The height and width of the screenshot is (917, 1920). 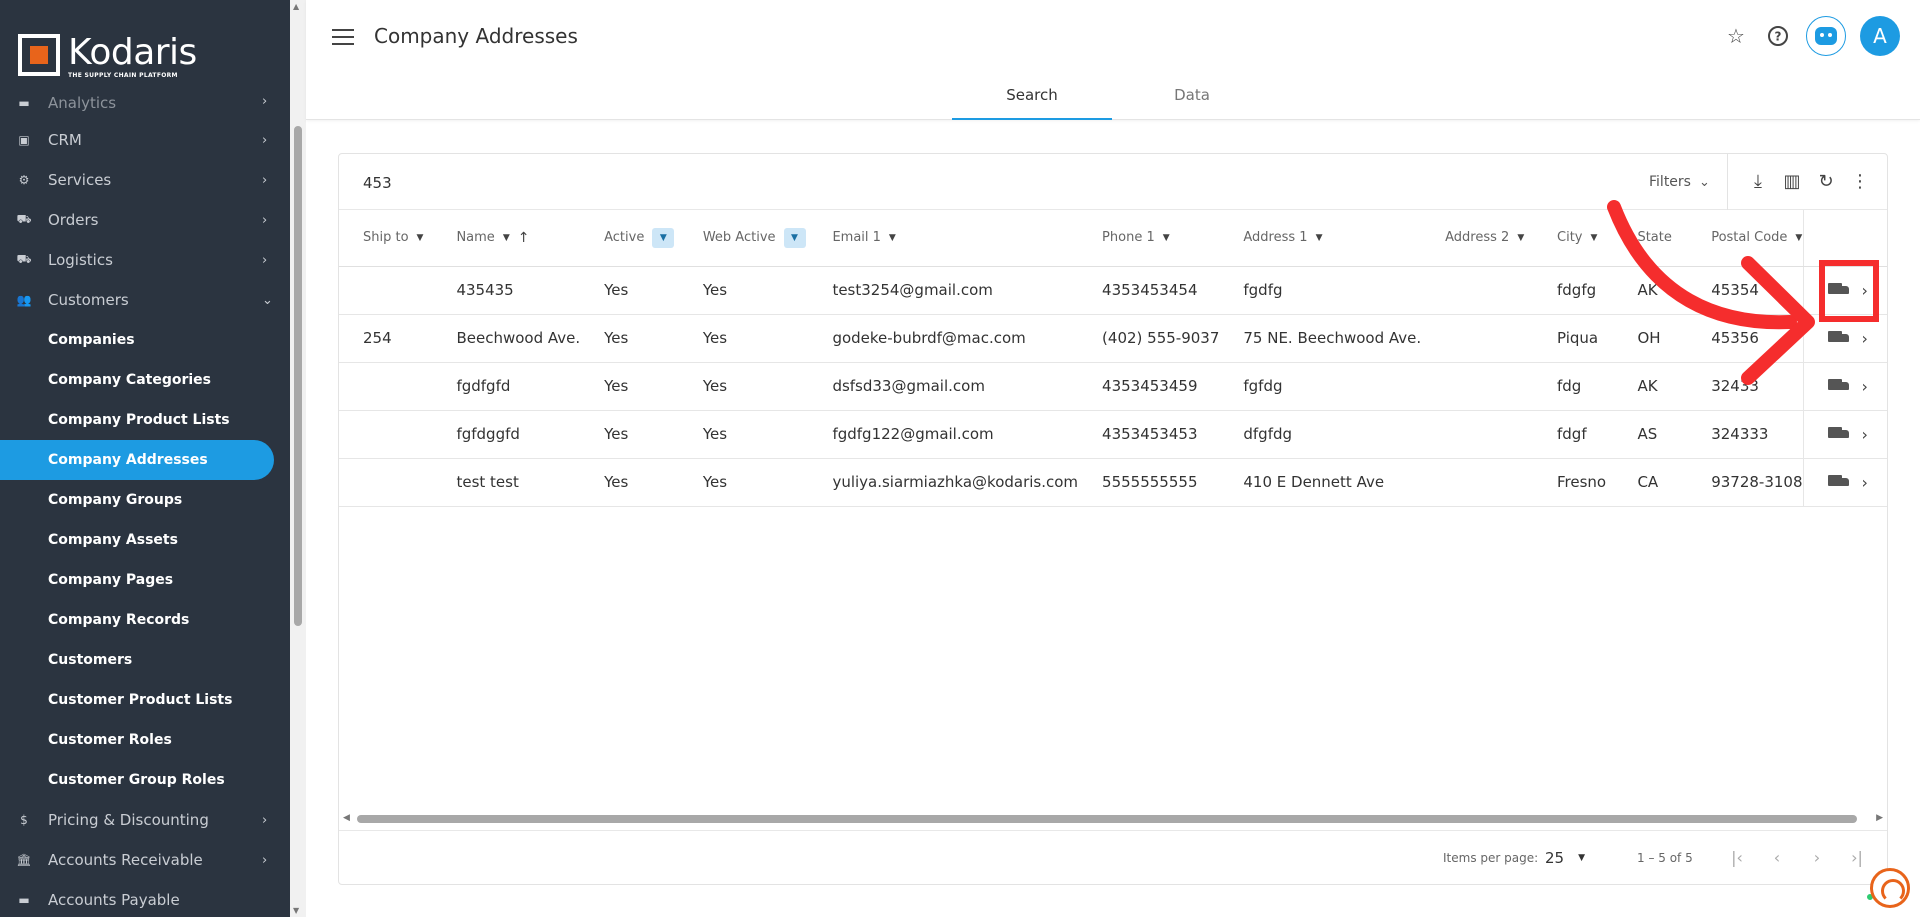 What do you see at coordinates (506, 386) in the screenshot?
I see `cell-name: fgdfgfd` at bounding box center [506, 386].